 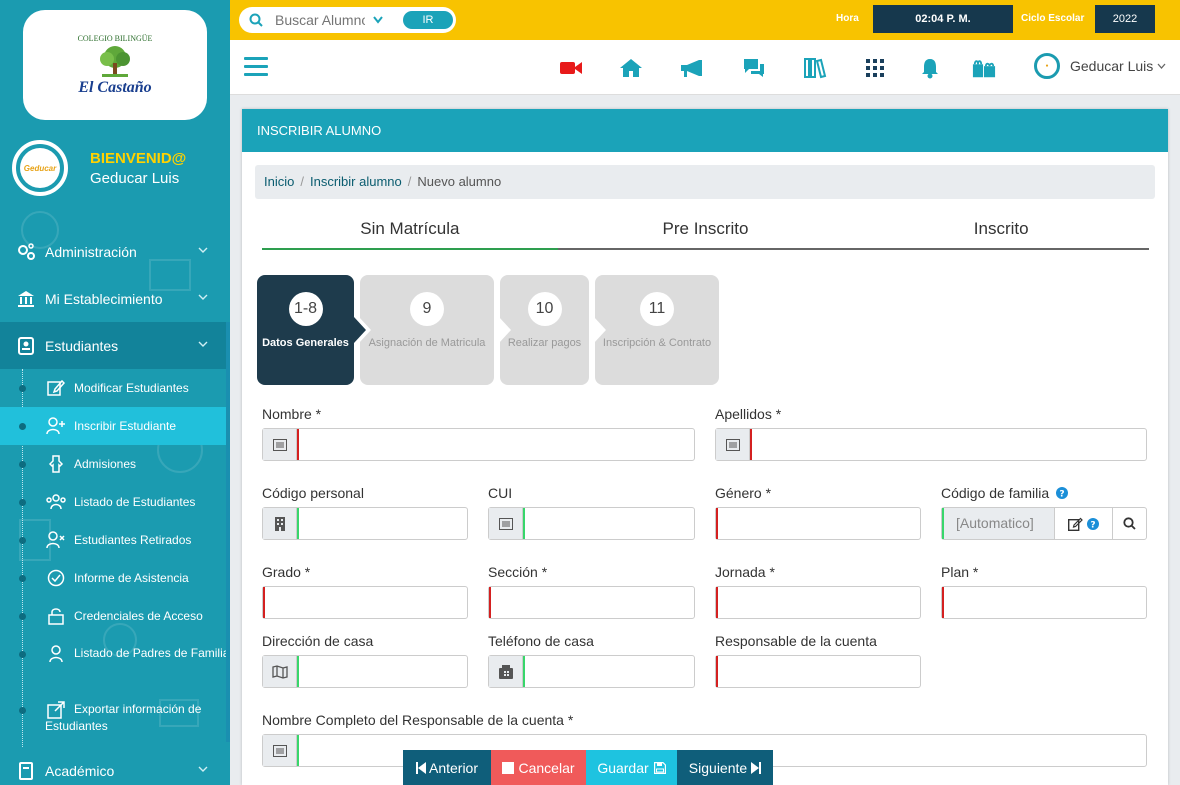 What do you see at coordinates (426, 330) in the screenshot?
I see `step-asignacion-matricula: 9 Asignación de Matricula` at bounding box center [426, 330].